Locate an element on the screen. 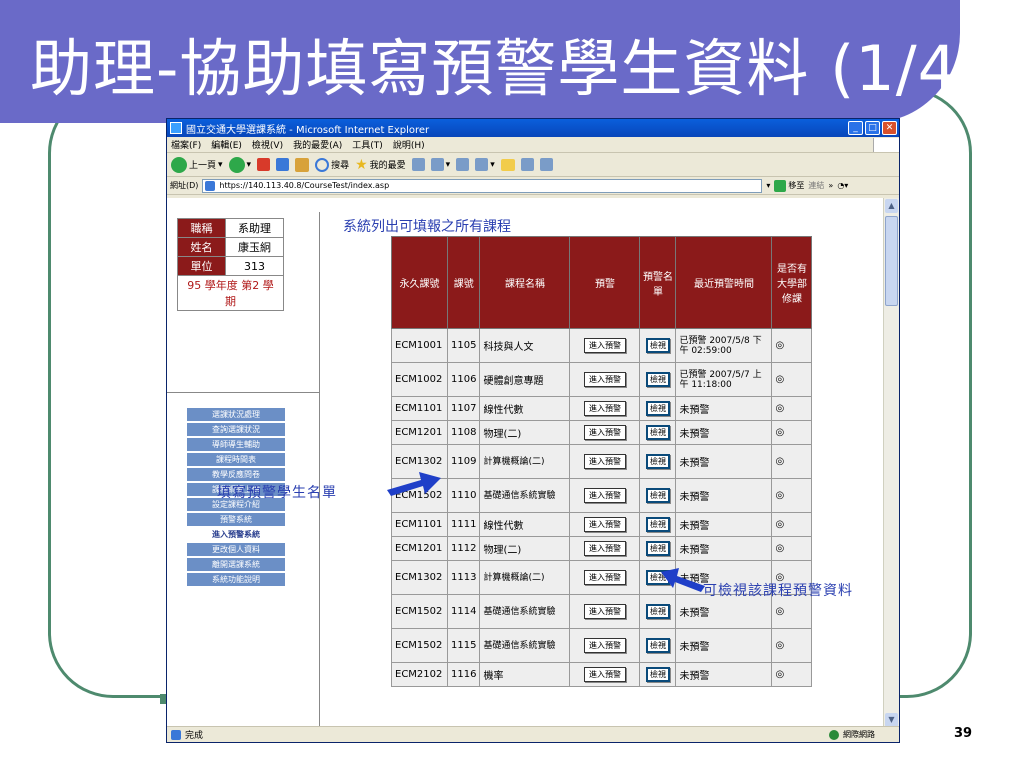  toolbar: 上一頁 ▾ ▾ 搜尋 ★ 我的最愛 ▾ ▾ is located at coordinates (533, 165).